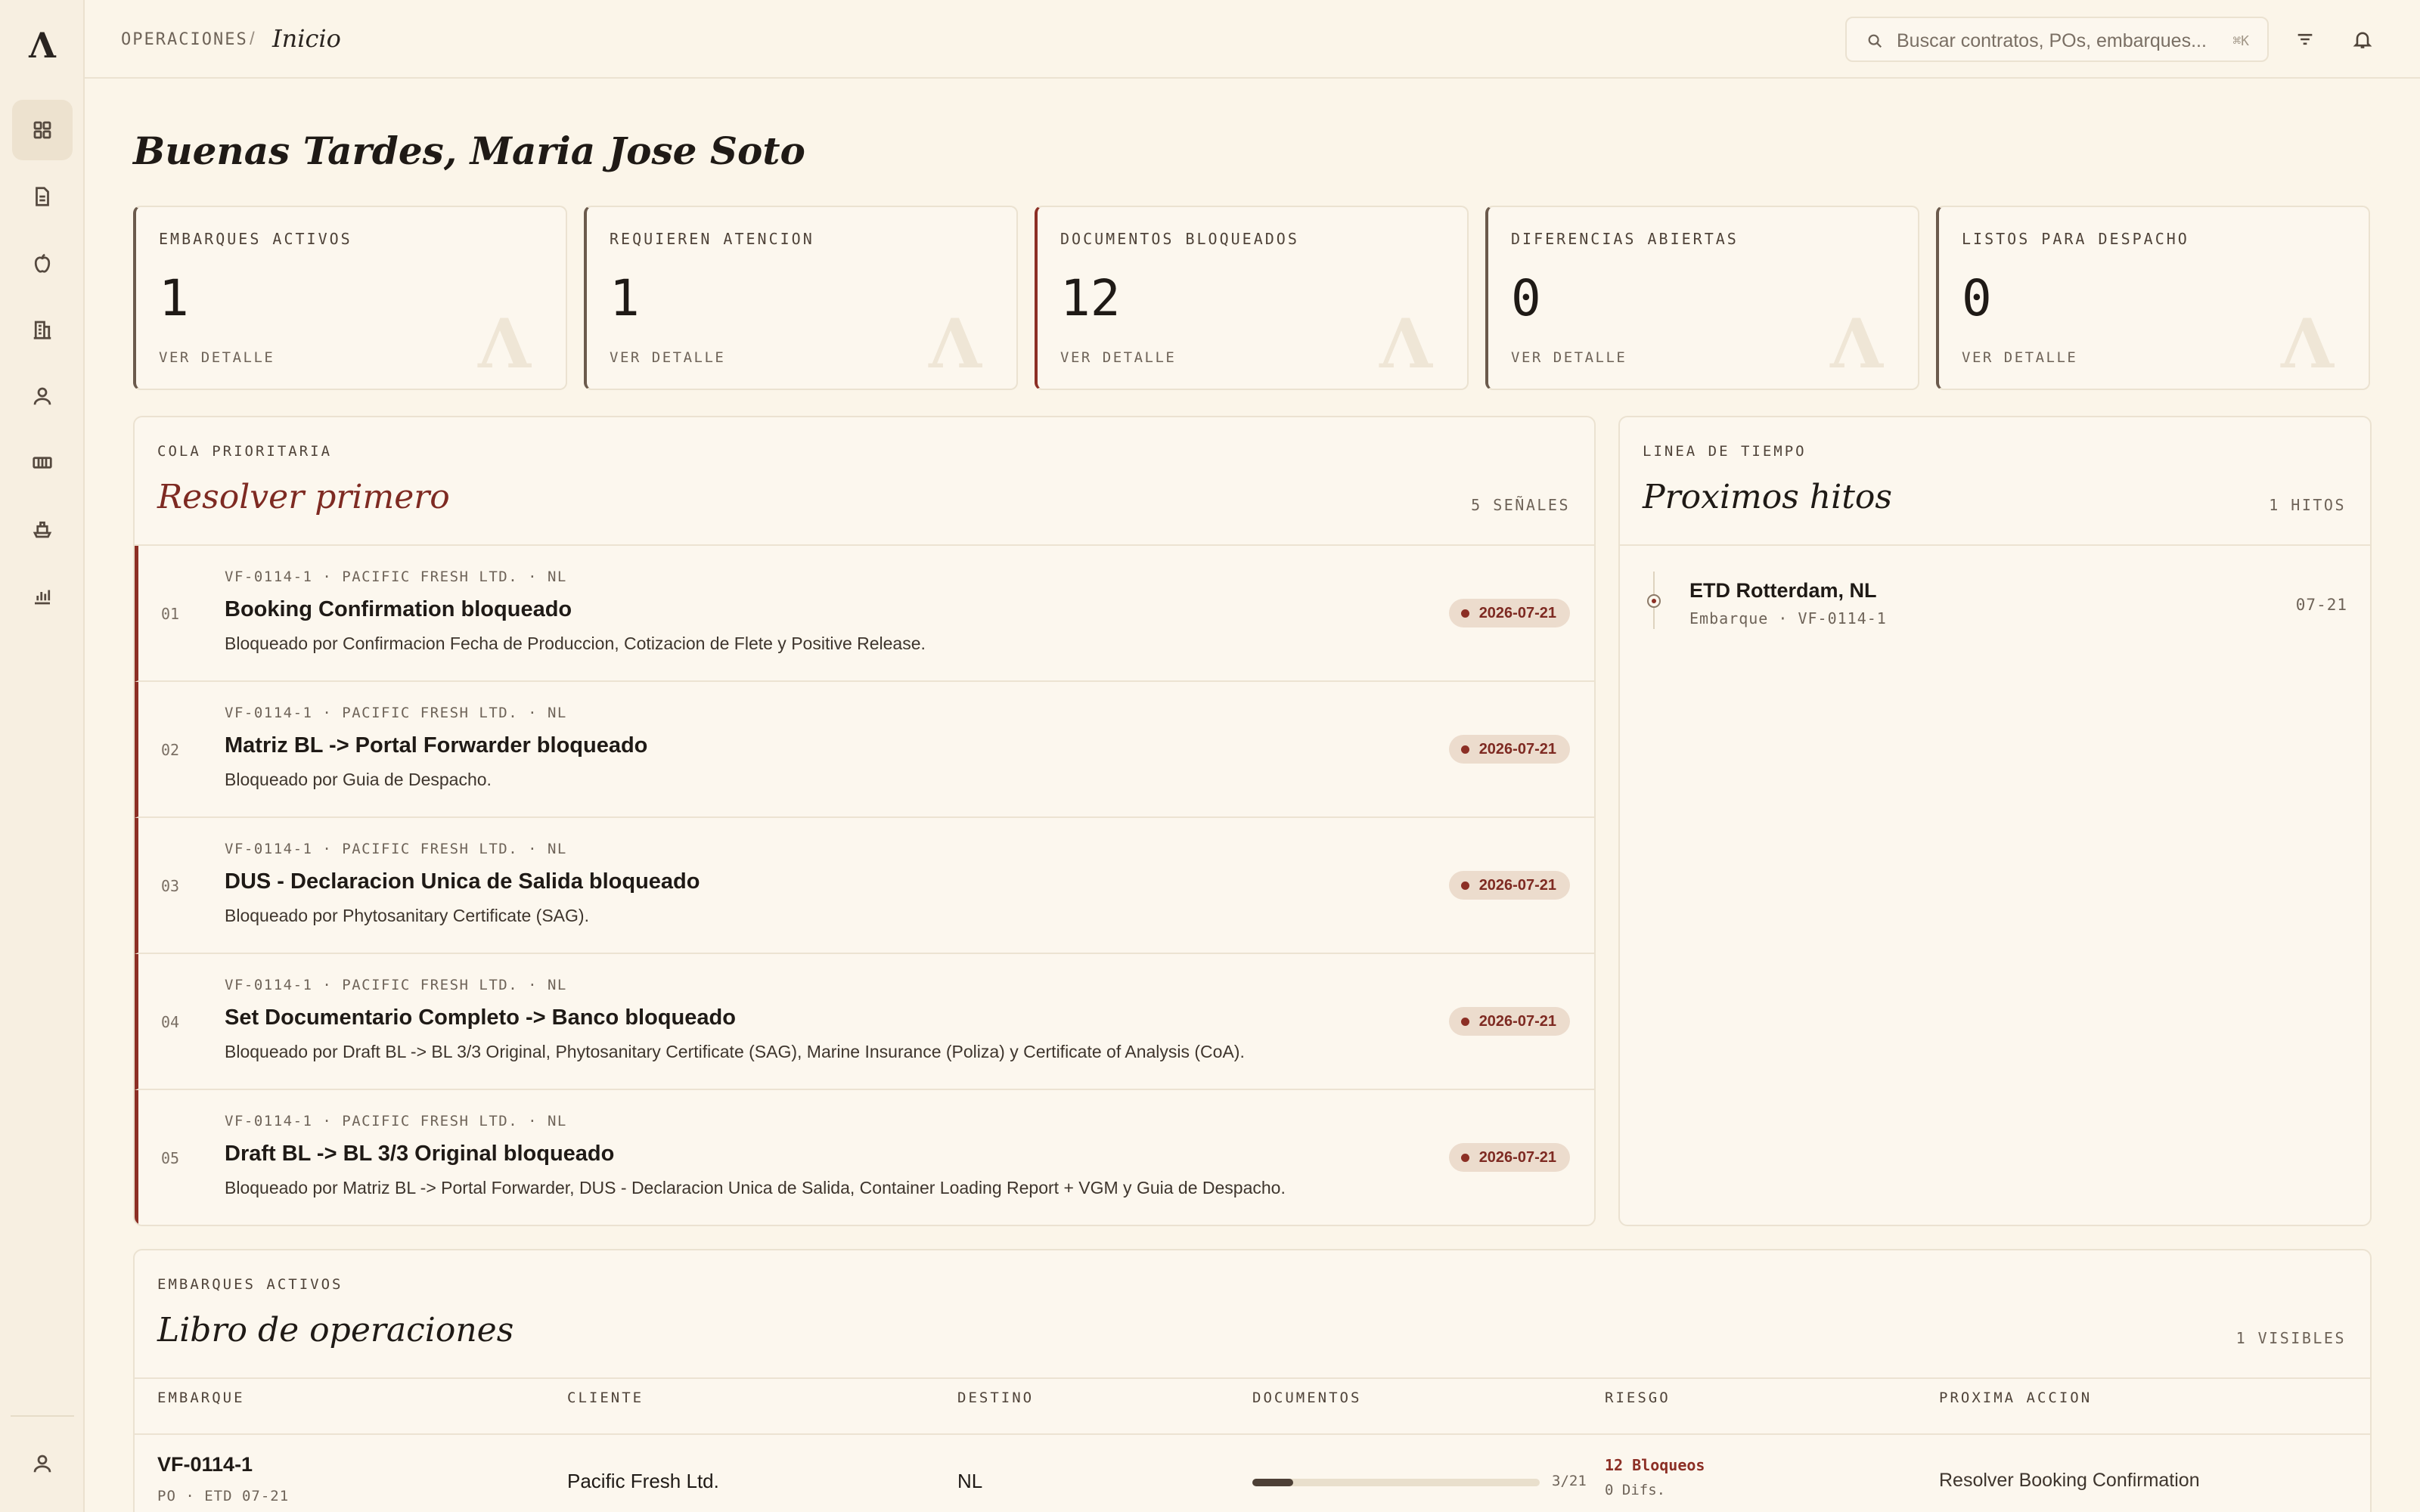 The width and height of the screenshot is (2420, 1512). Describe the element at coordinates (1396, 1482) in the screenshot. I see `documents-progress-bar` at that location.